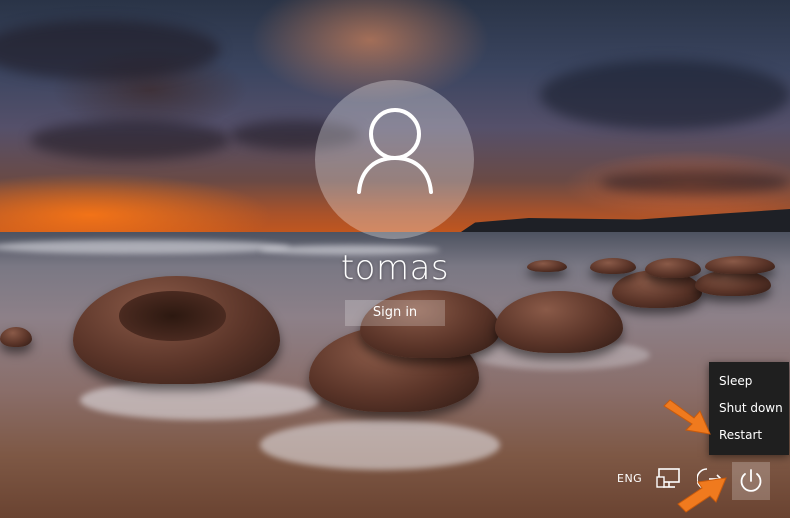 The image size is (790, 518). I want to click on sign-in-button: Sign in, so click(395, 313).